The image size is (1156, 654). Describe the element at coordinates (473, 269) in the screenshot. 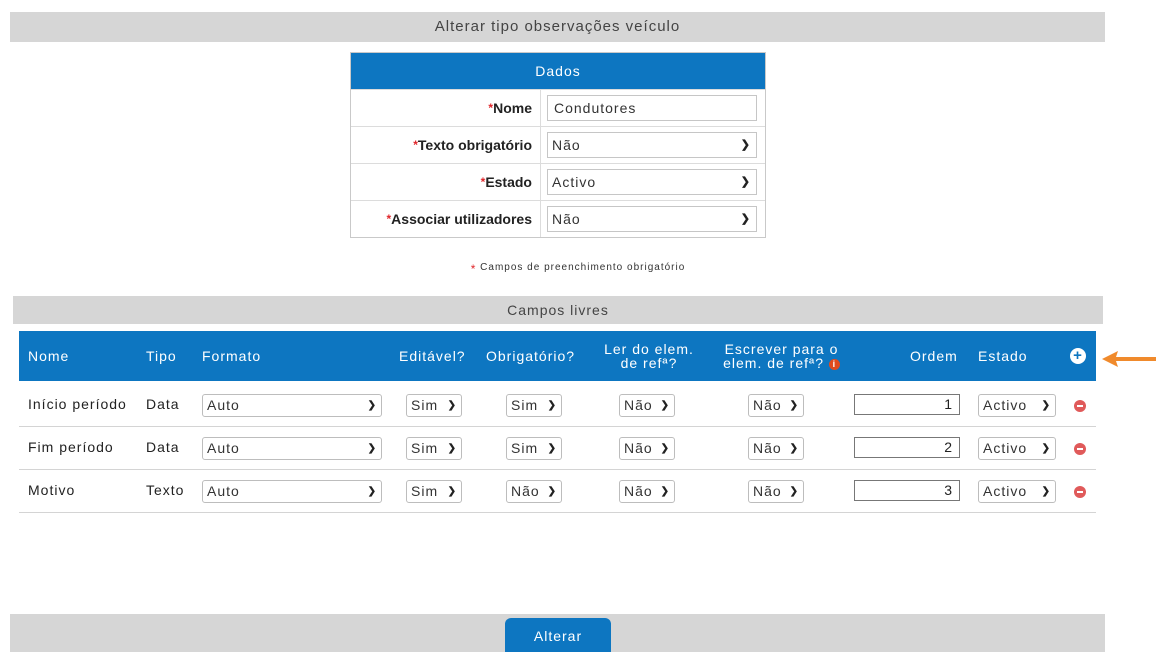

I see `required-mark: *` at that location.